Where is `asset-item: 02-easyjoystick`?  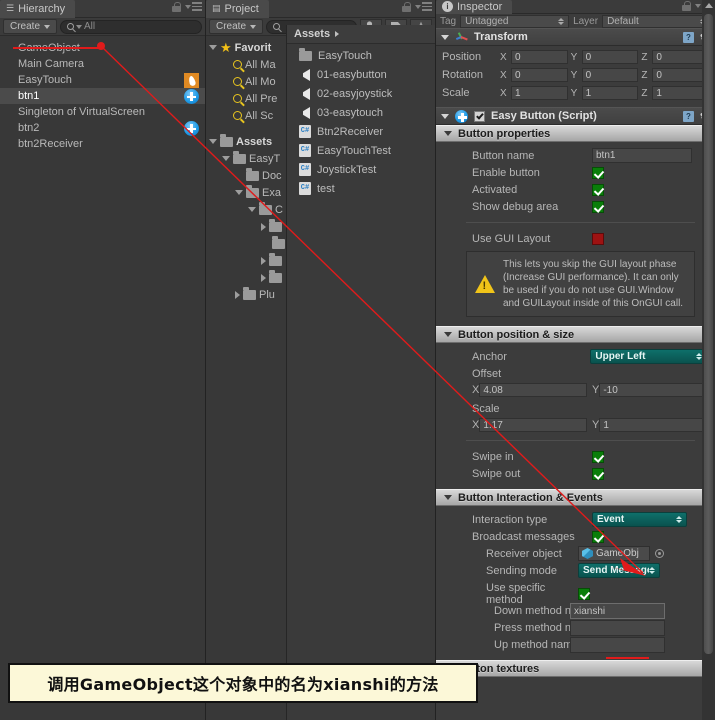
asset-item: 02-easyjoystick is located at coordinates (361, 93).